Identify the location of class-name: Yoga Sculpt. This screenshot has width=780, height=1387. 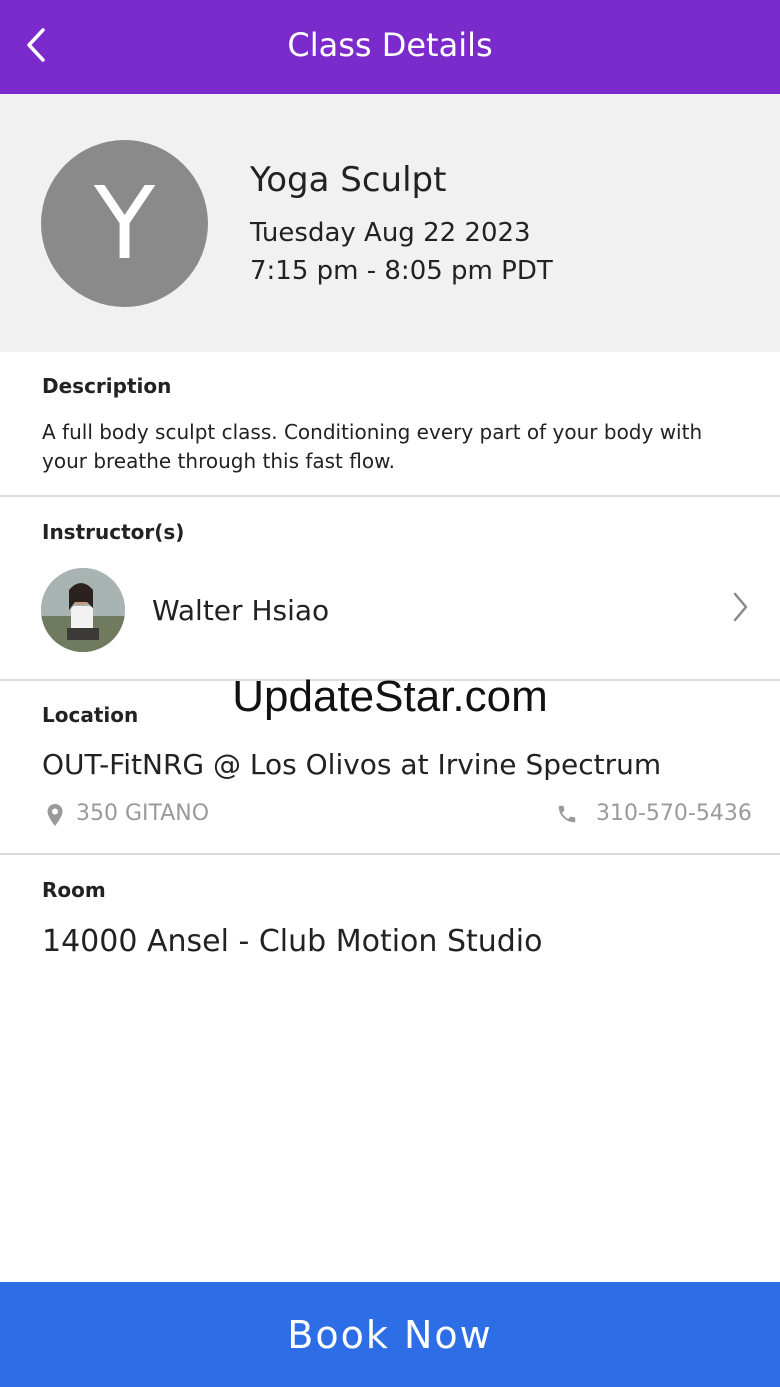
(348, 180).